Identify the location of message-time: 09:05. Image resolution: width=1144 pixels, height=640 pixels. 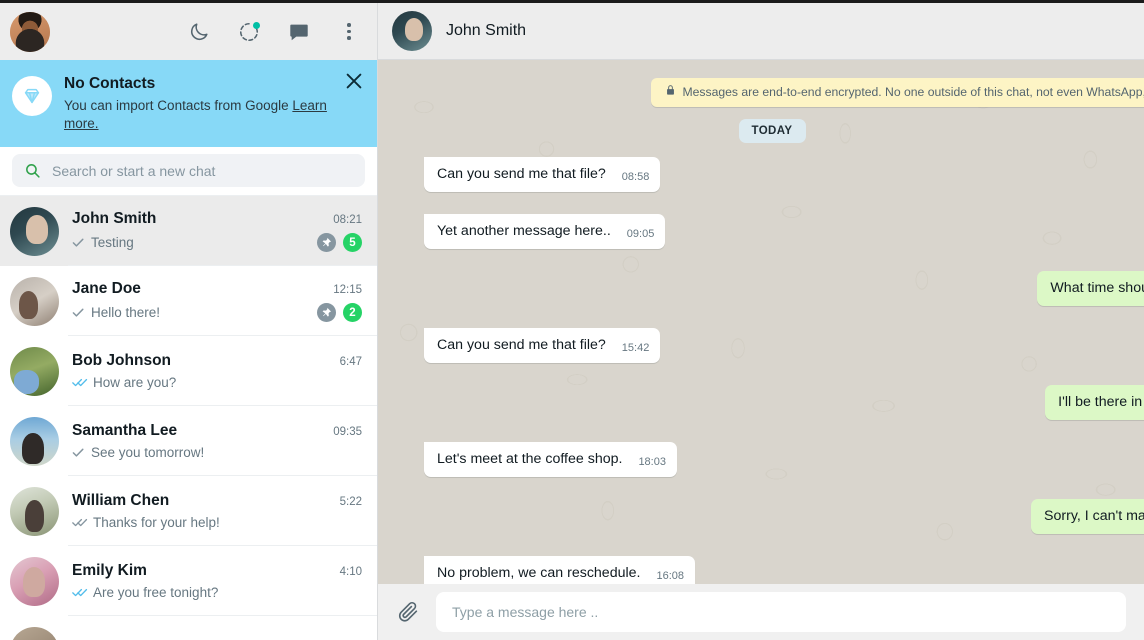
(640, 234).